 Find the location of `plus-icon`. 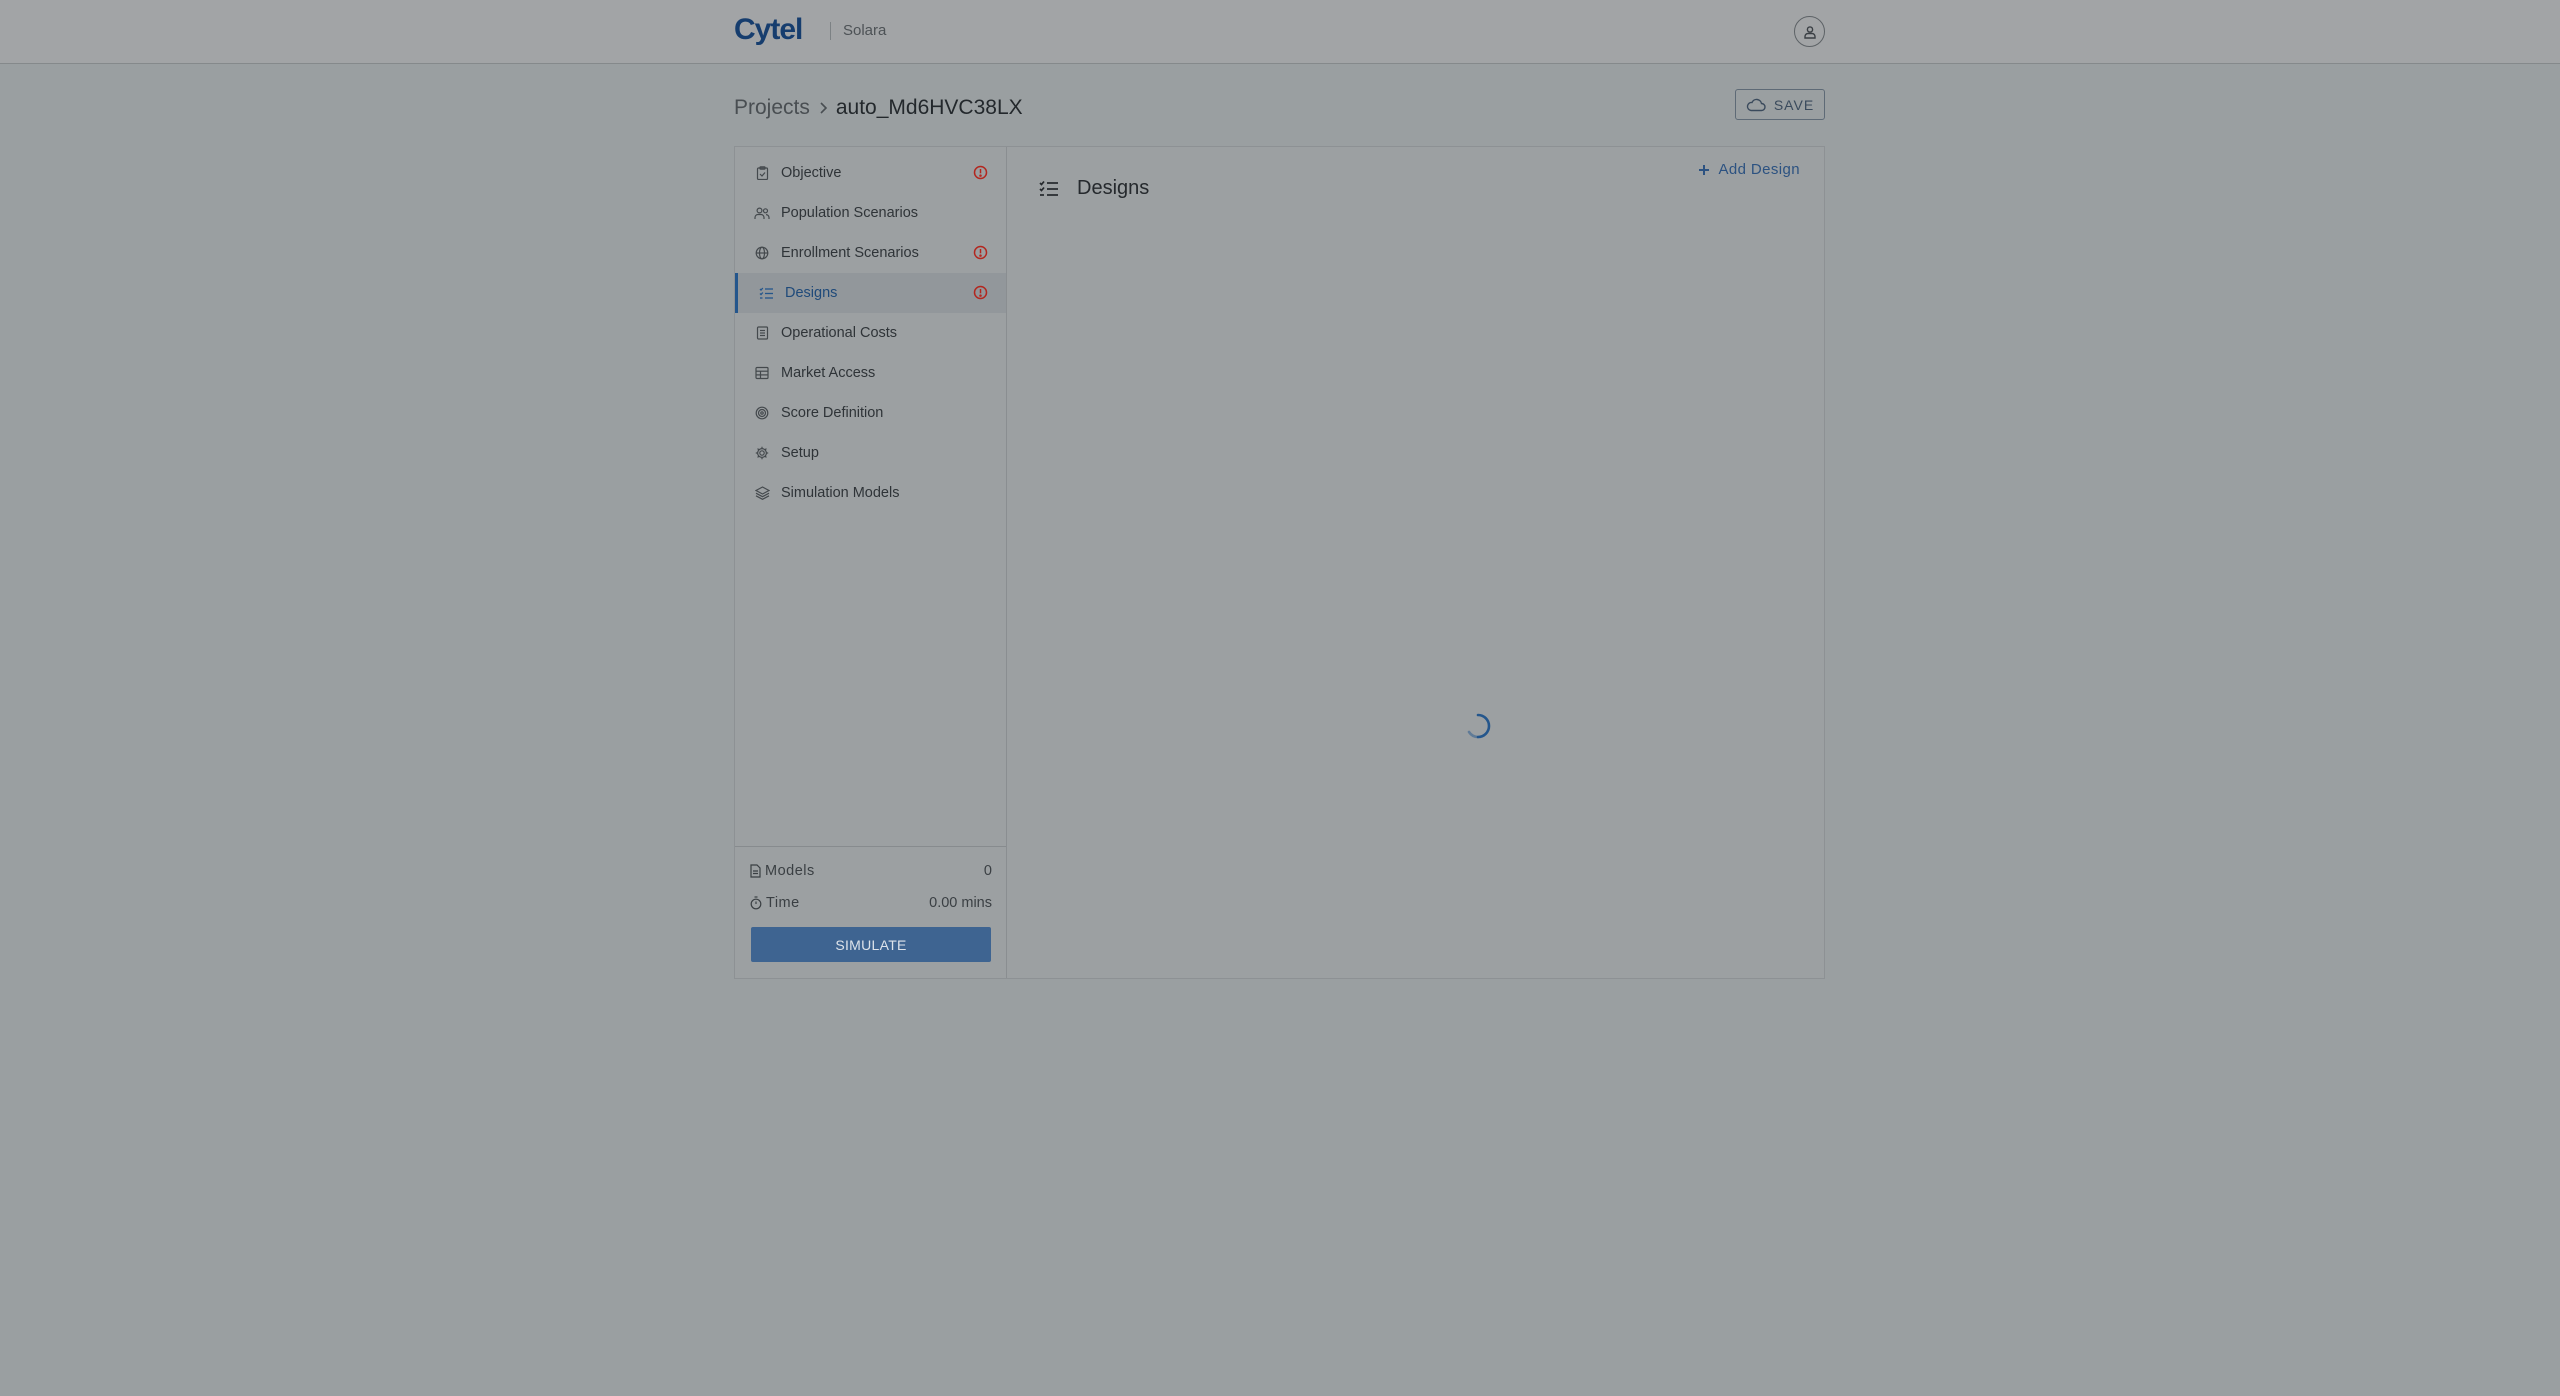

plus-icon is located at coordinates (1704, 169).